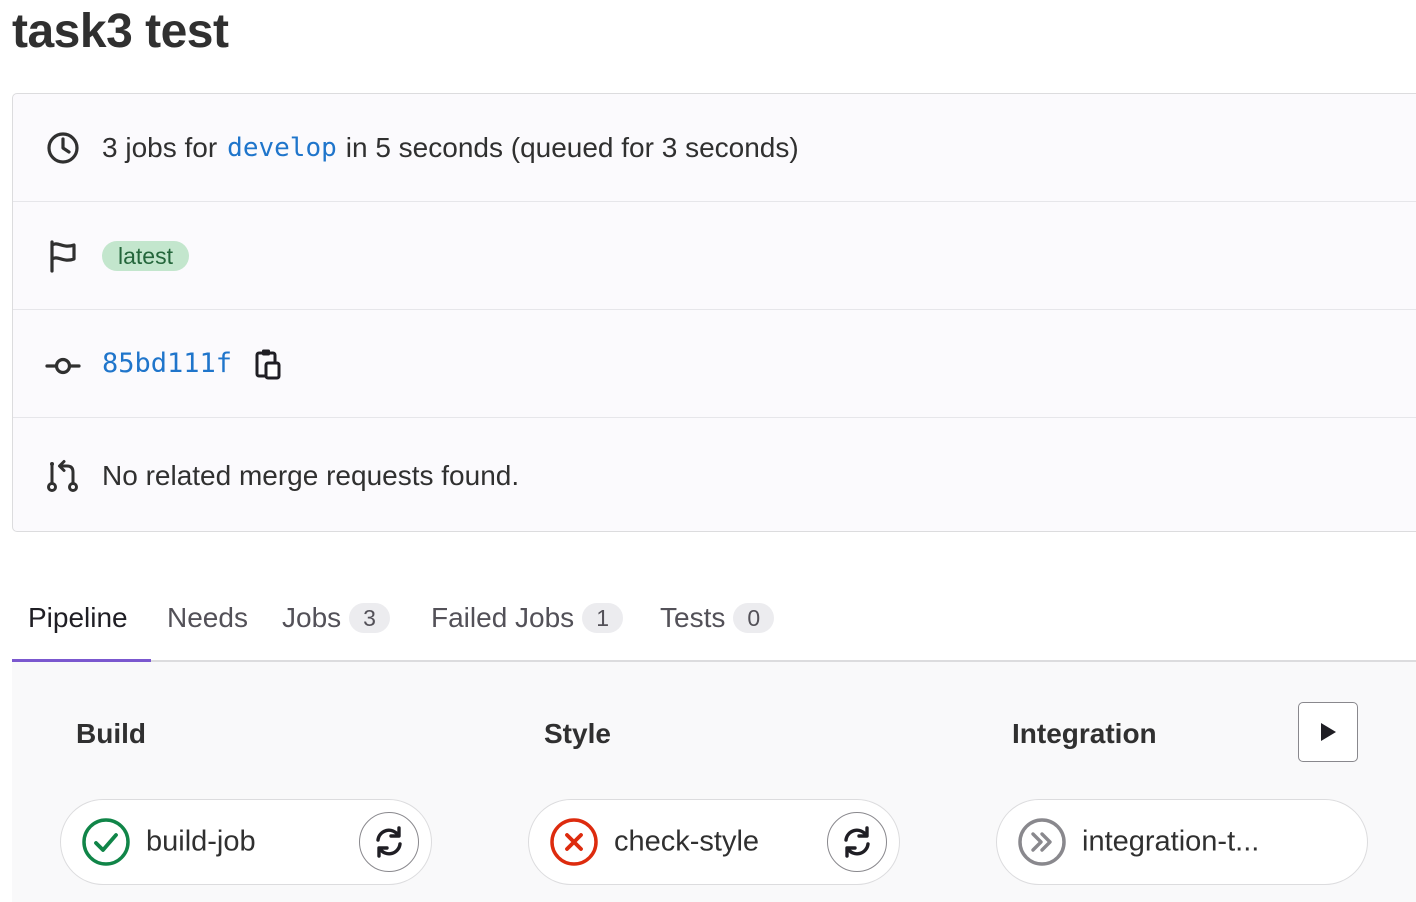 This screenshot has height=902, width=1416. I want to click on commit-content: 85bd111f, so click(192, 364).